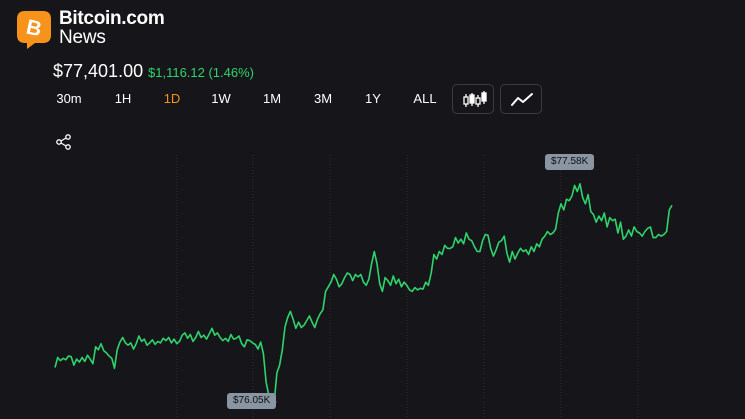 Image resolution: width=745 pixels, height=419 pixels. I want to click on tab-3m: 3M, so click(323, 99).